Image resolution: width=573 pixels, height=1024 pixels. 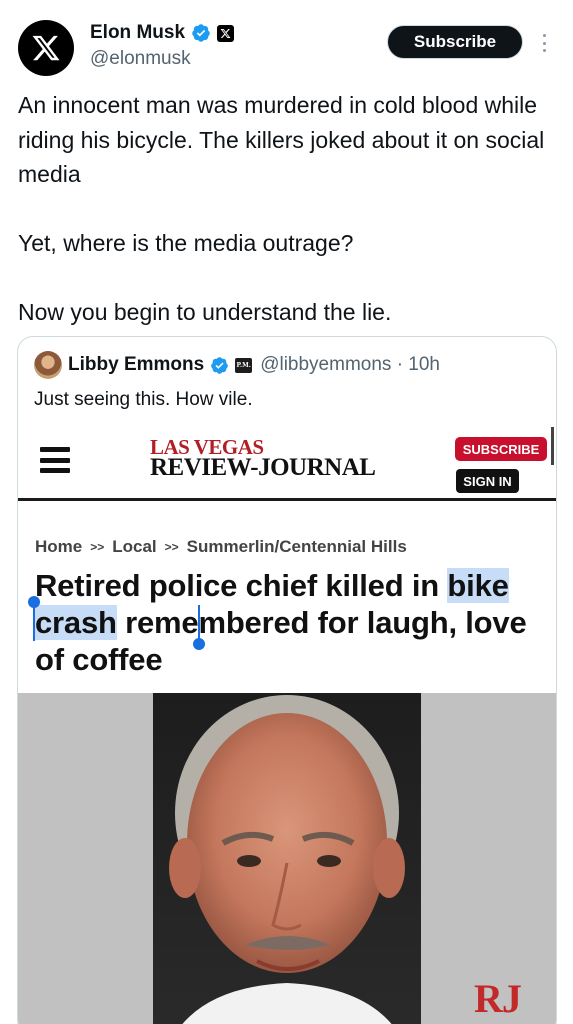 I want to click on quote-author-handle: @libbyemmons · 10h, so click(x=350, y=364).